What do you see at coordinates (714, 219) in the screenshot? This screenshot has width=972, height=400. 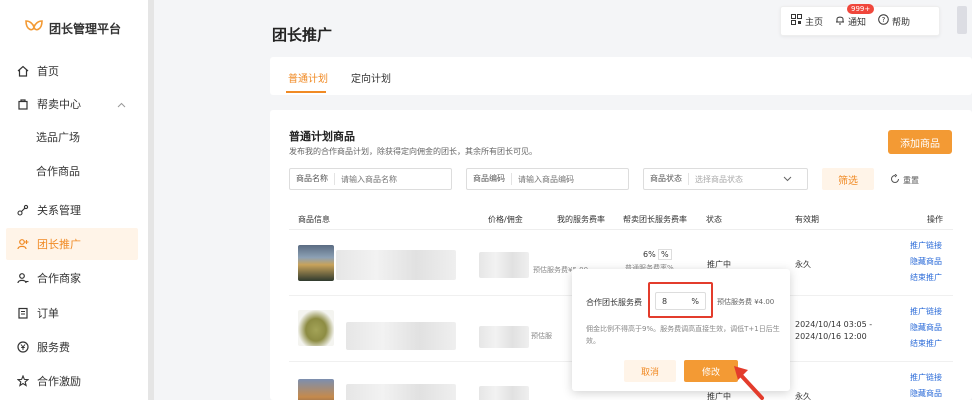 I see `col-status: 状态` at bounding box center [714, 219].